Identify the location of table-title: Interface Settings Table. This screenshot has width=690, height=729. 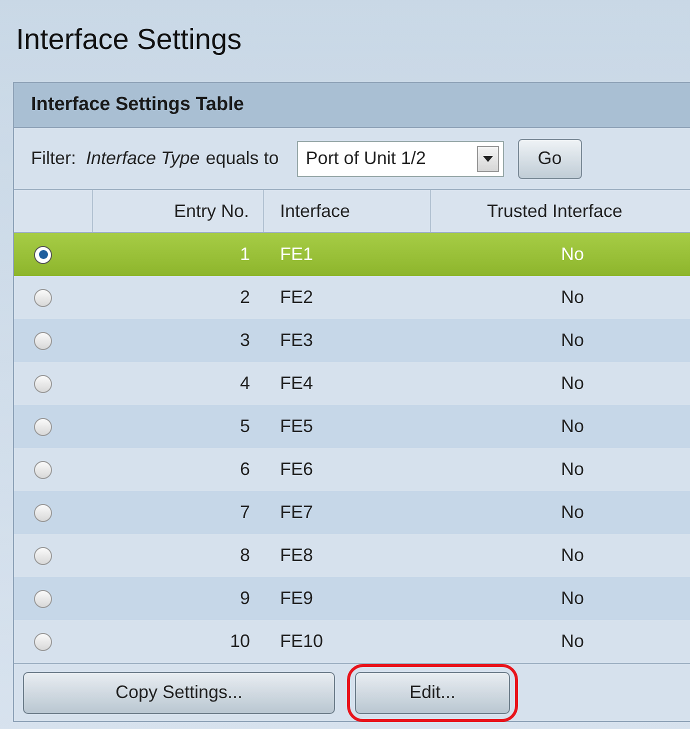
(137, 104).